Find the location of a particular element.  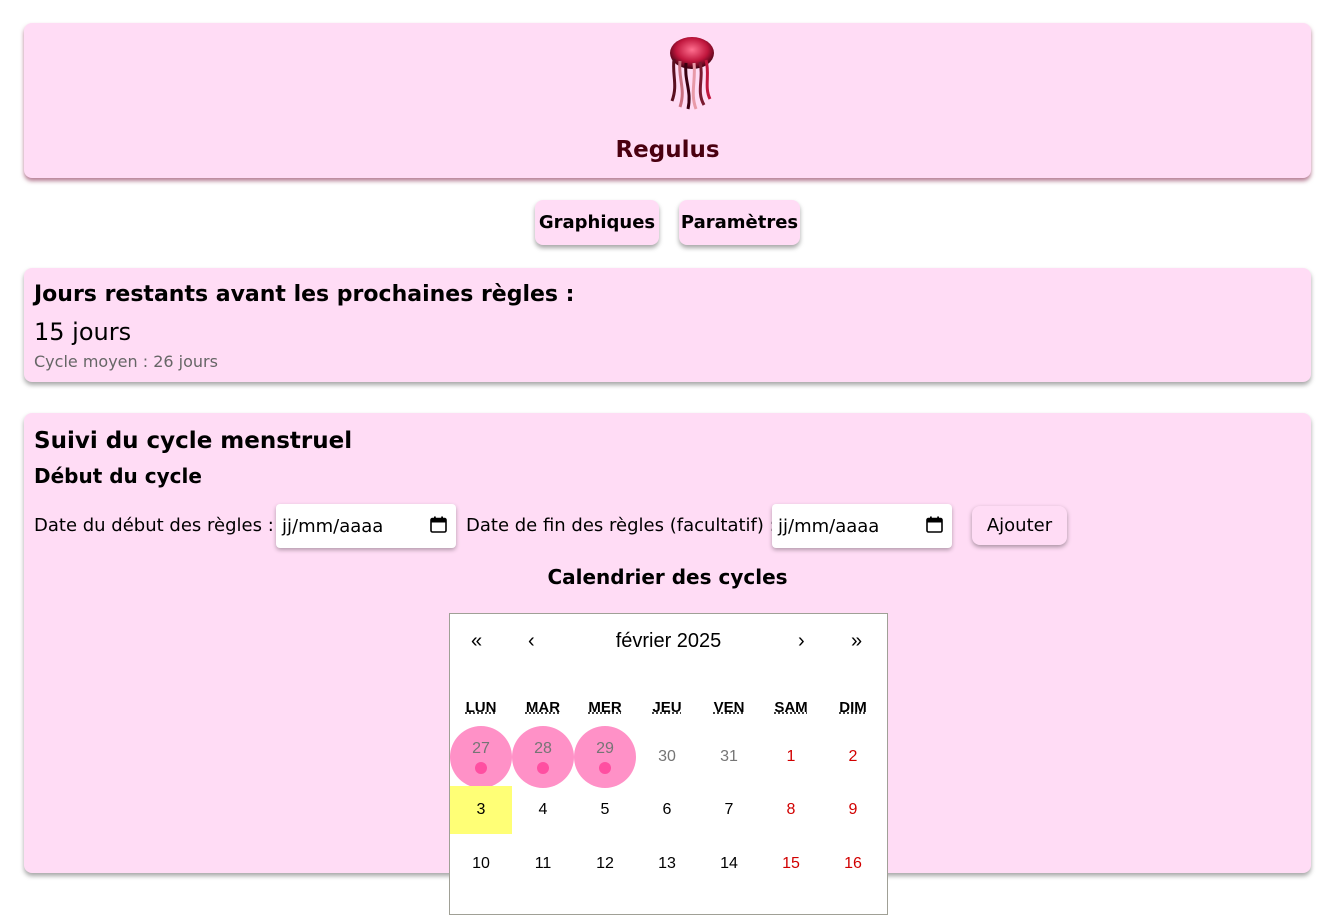

weekday-lun: LUN is located at coordinates (481, 707).